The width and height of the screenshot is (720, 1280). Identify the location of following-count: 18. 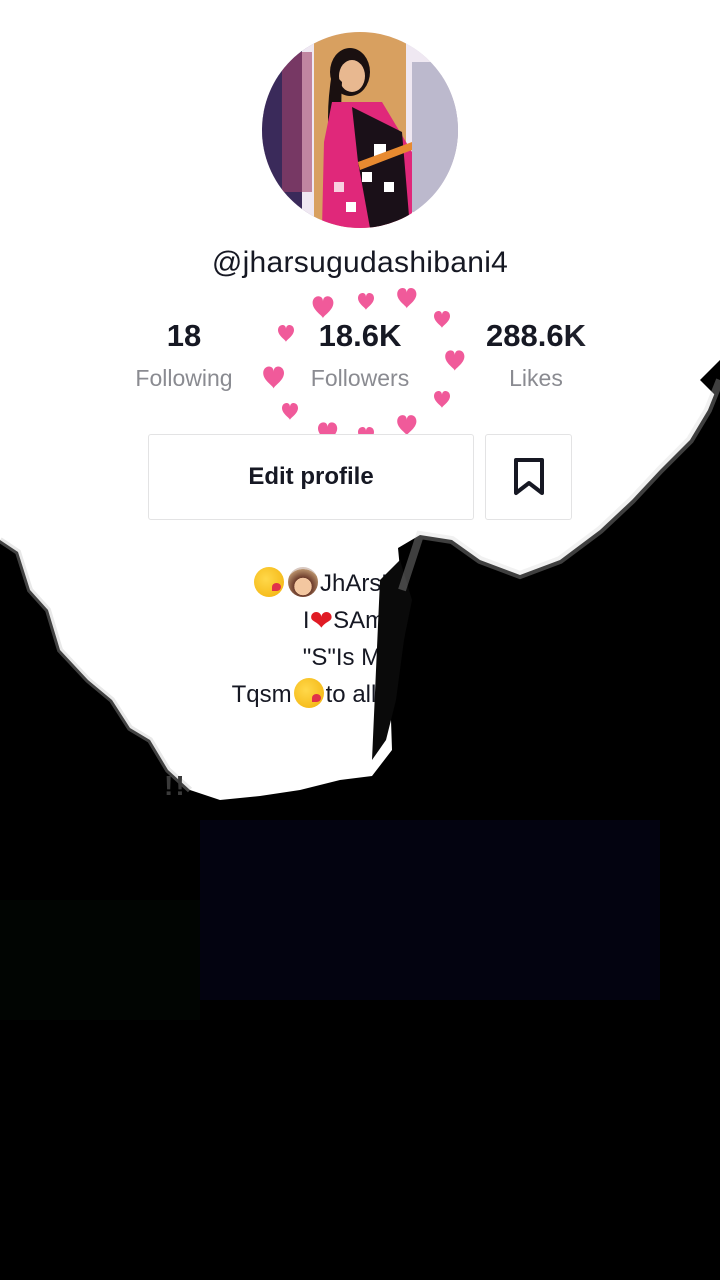
(184, 335).